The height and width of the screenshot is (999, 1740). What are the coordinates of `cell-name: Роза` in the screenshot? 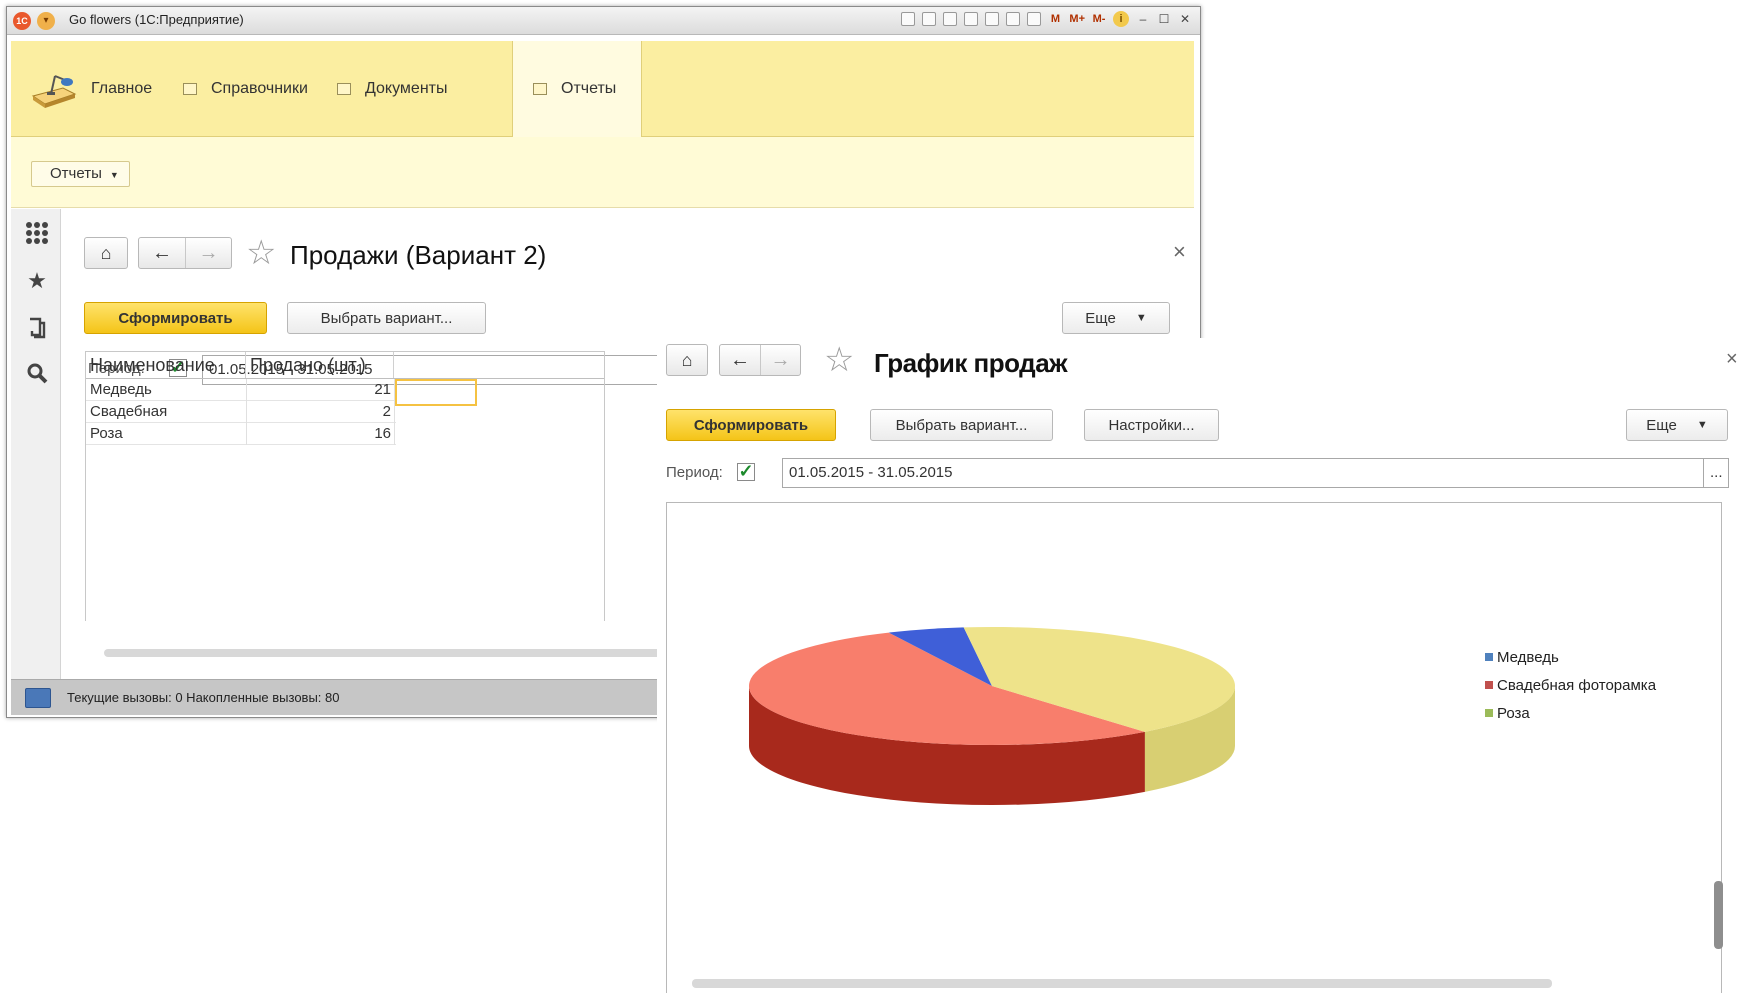 It's located at (106, 433).